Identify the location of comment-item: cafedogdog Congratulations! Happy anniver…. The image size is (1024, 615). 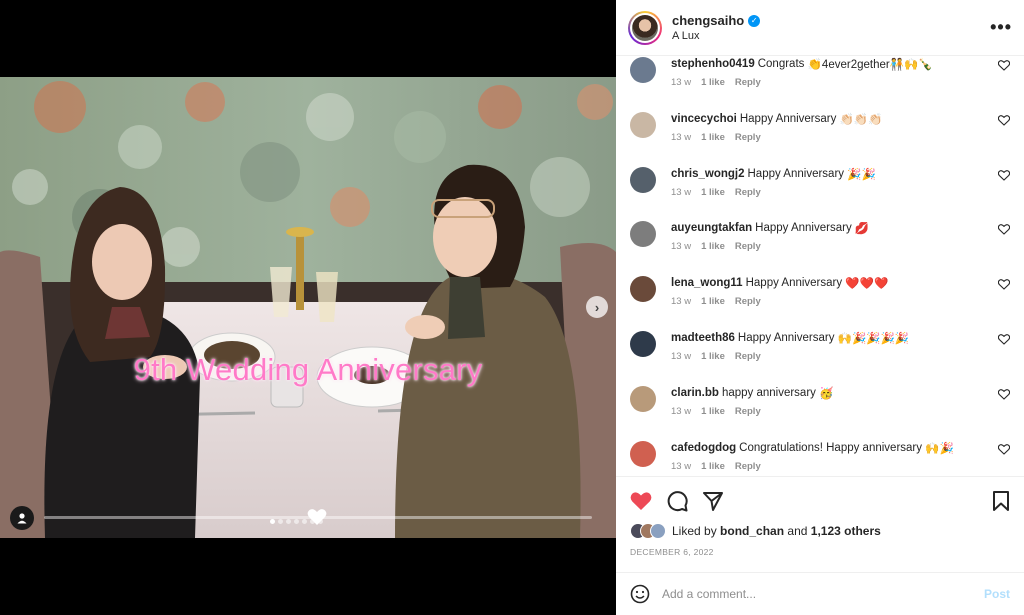
(820, 458).